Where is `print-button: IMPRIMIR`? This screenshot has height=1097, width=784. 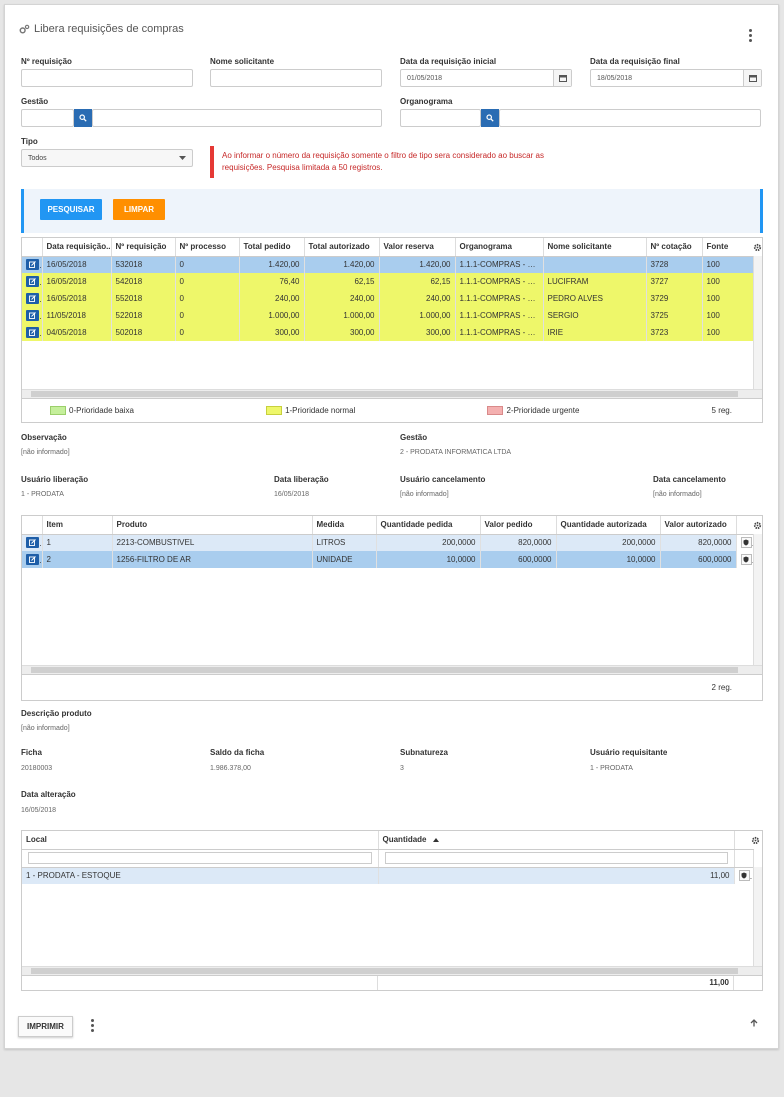 print-button: IMPRIMIR is located at coordinates (45, 1026).